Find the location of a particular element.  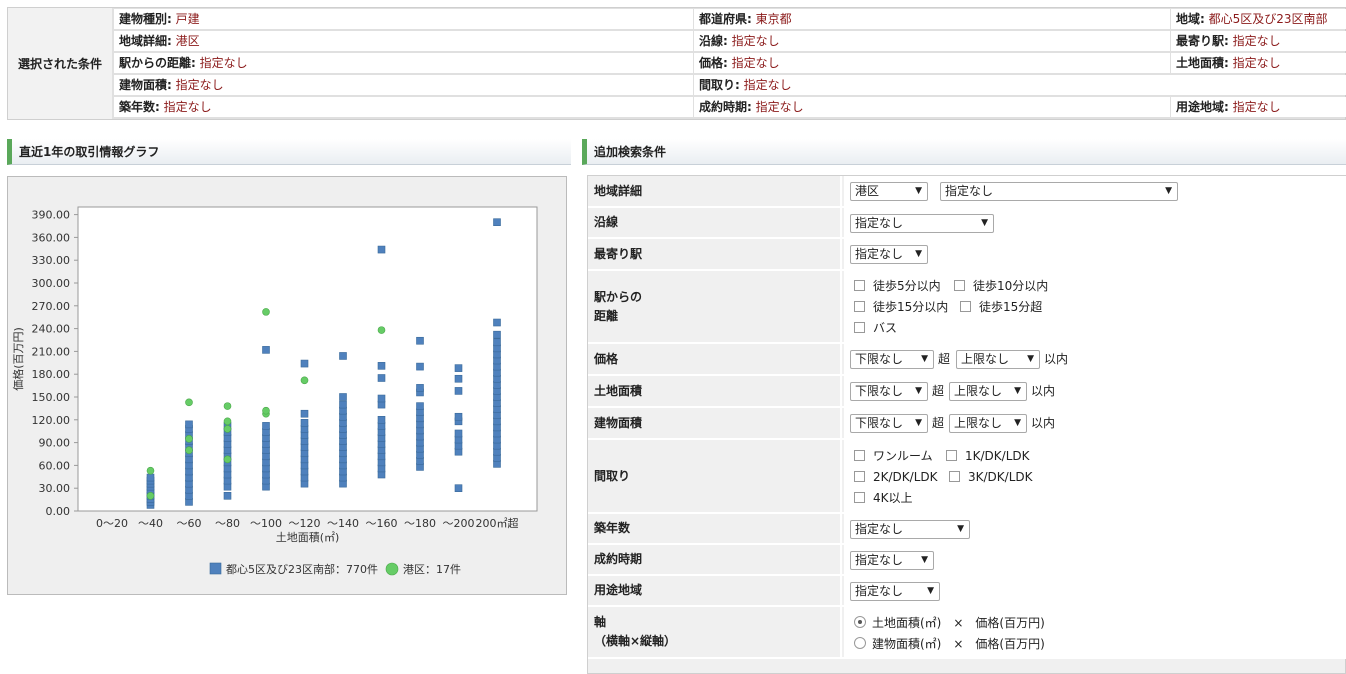

legend-label: 港区：17件 is located at coordinates (432, 569).